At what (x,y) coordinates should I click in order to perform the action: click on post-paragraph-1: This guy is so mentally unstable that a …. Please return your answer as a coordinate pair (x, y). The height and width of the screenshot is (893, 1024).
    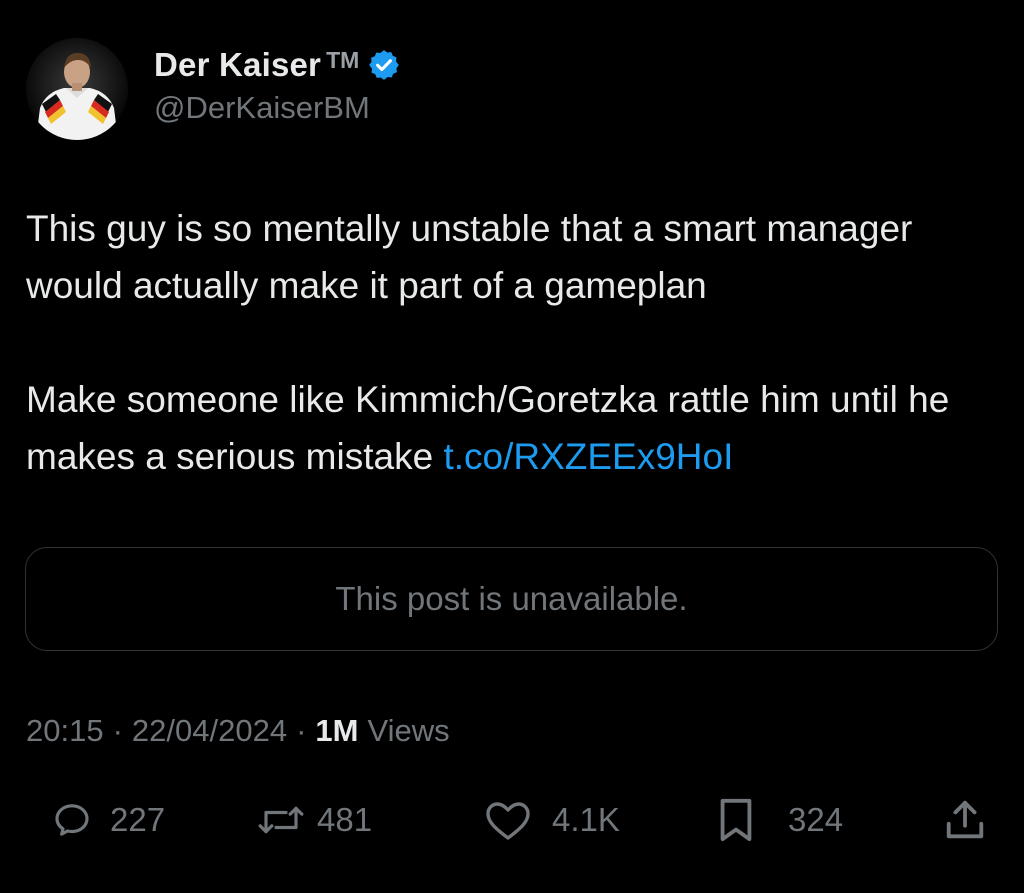
    Looking at the image, I should click on (469, 257).